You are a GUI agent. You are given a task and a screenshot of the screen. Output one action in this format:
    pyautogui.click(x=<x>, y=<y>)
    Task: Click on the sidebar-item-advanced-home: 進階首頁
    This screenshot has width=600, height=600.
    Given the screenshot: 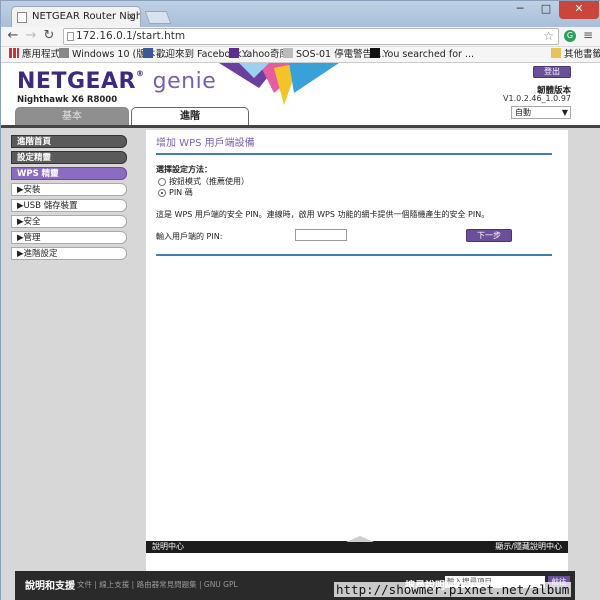 What is the action you would take?
    pyautogui.click(x=69, y=141)
    